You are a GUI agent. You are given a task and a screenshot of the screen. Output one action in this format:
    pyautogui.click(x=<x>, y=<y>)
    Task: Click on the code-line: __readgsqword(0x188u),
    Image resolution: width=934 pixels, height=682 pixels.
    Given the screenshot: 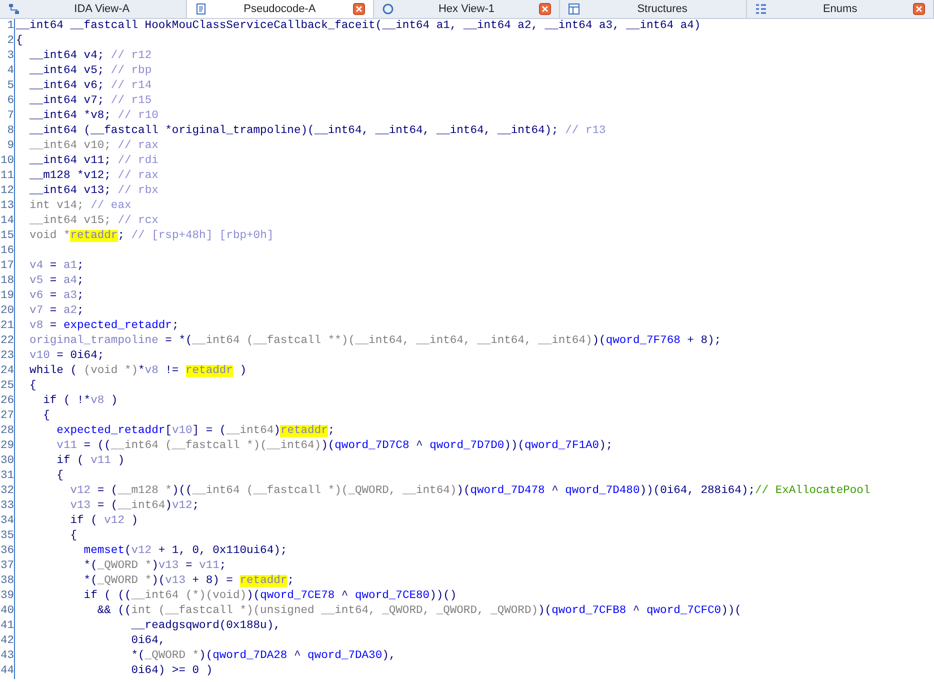 What is the action you would take?
    pyautogui.click(x=205, y=626)
    